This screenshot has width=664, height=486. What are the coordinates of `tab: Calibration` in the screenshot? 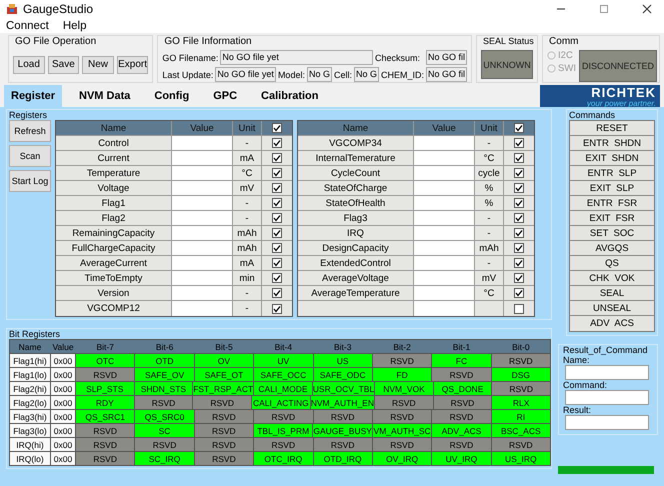 It's located at (290, 96).